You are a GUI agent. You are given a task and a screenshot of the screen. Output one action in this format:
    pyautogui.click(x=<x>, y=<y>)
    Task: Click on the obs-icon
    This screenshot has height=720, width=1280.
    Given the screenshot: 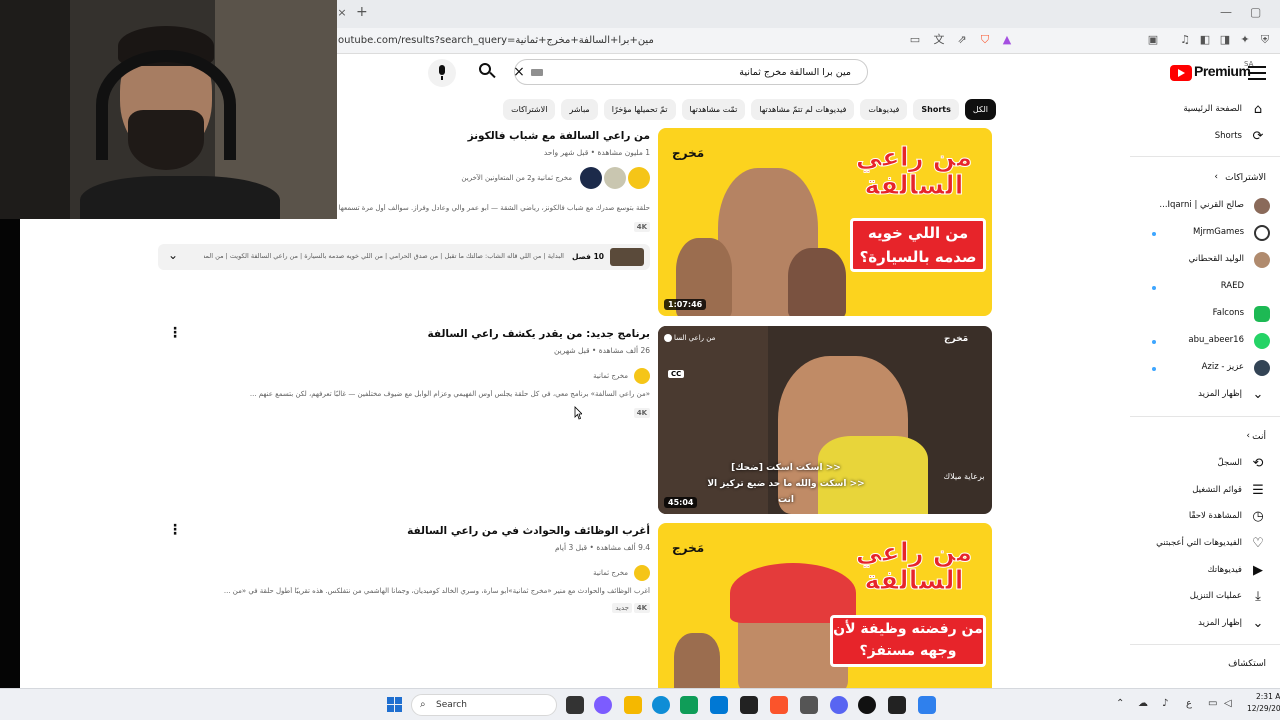 What is the action you would take?
    pyautogui.click(x=867, y=705)
    